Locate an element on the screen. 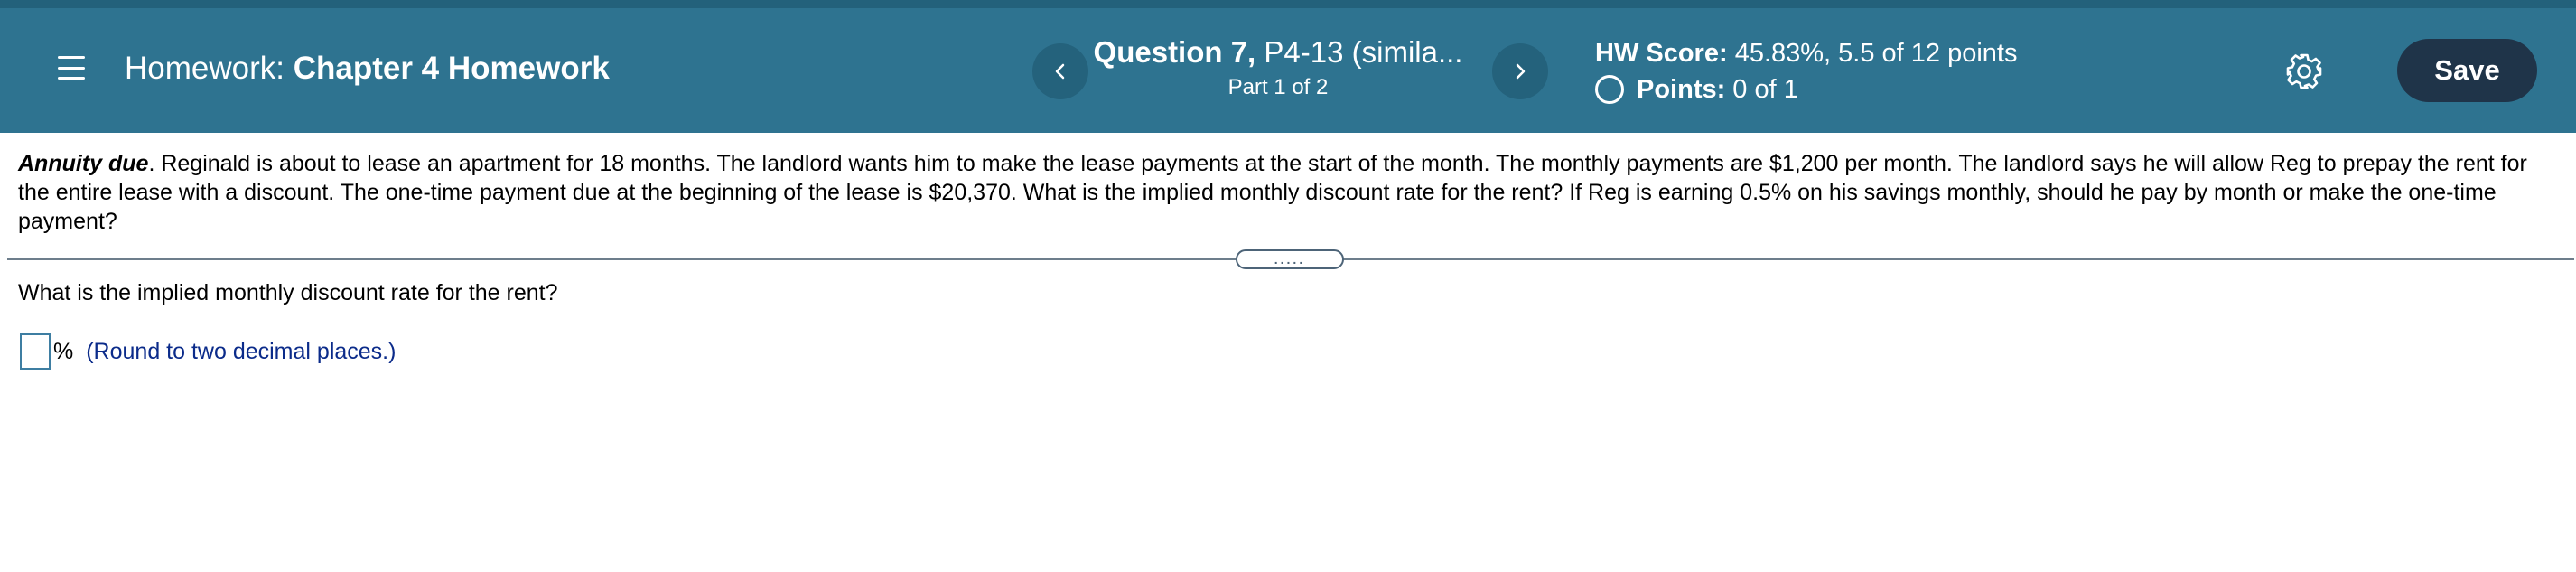 The image size is (2576, 572). homework-title-prefix: Homework: is located at coordinates (205, 68).